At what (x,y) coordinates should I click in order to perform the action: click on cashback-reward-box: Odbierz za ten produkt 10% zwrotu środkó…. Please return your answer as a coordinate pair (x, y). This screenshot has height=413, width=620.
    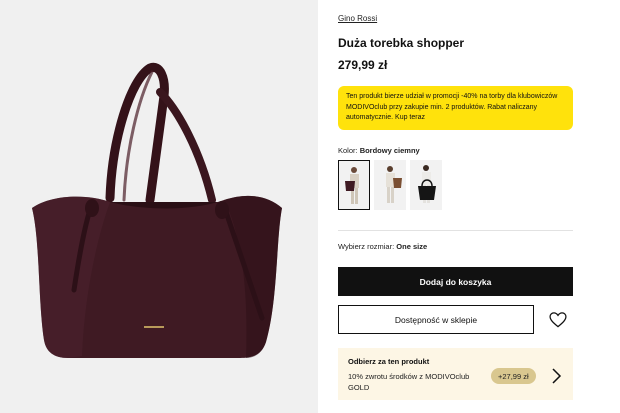
    Looking at the image, I should click on (455, 374).